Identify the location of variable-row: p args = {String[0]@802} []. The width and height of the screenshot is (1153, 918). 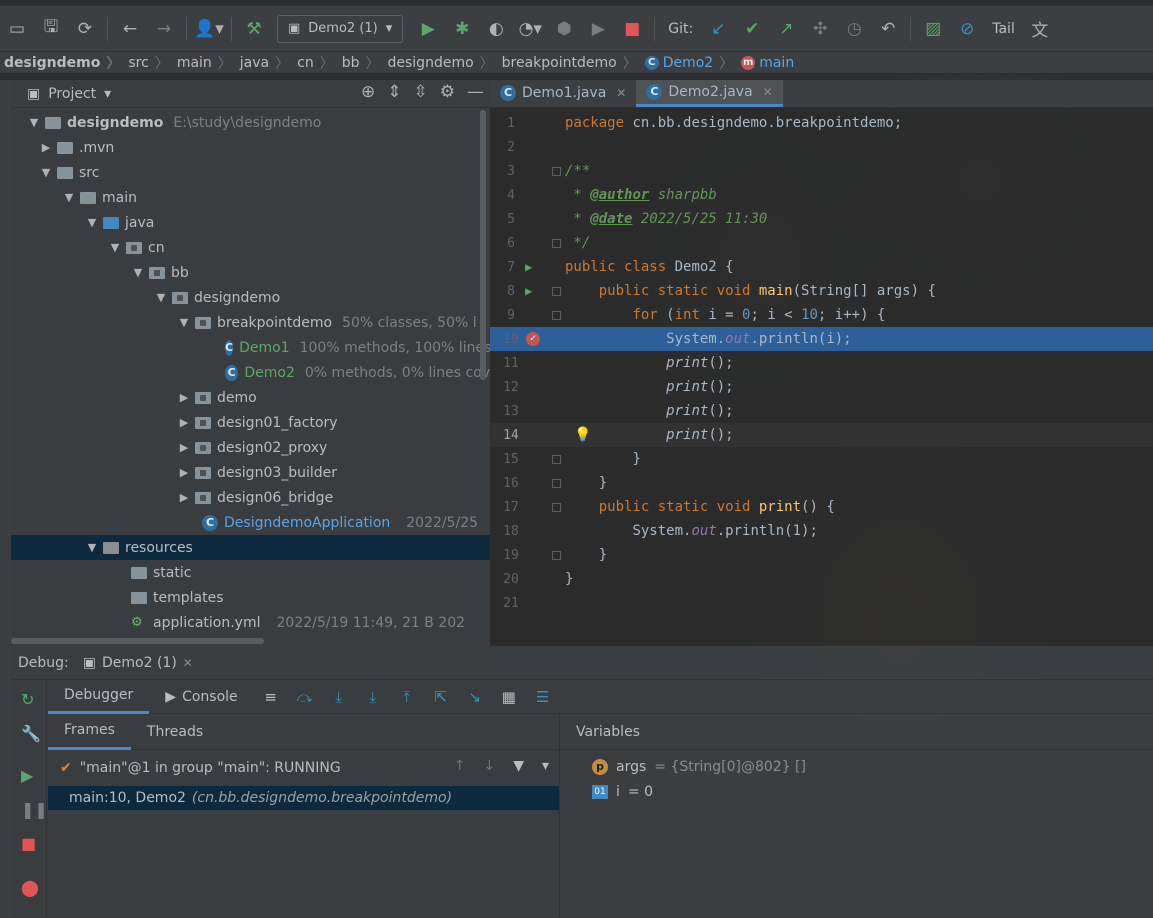
(856, 766).